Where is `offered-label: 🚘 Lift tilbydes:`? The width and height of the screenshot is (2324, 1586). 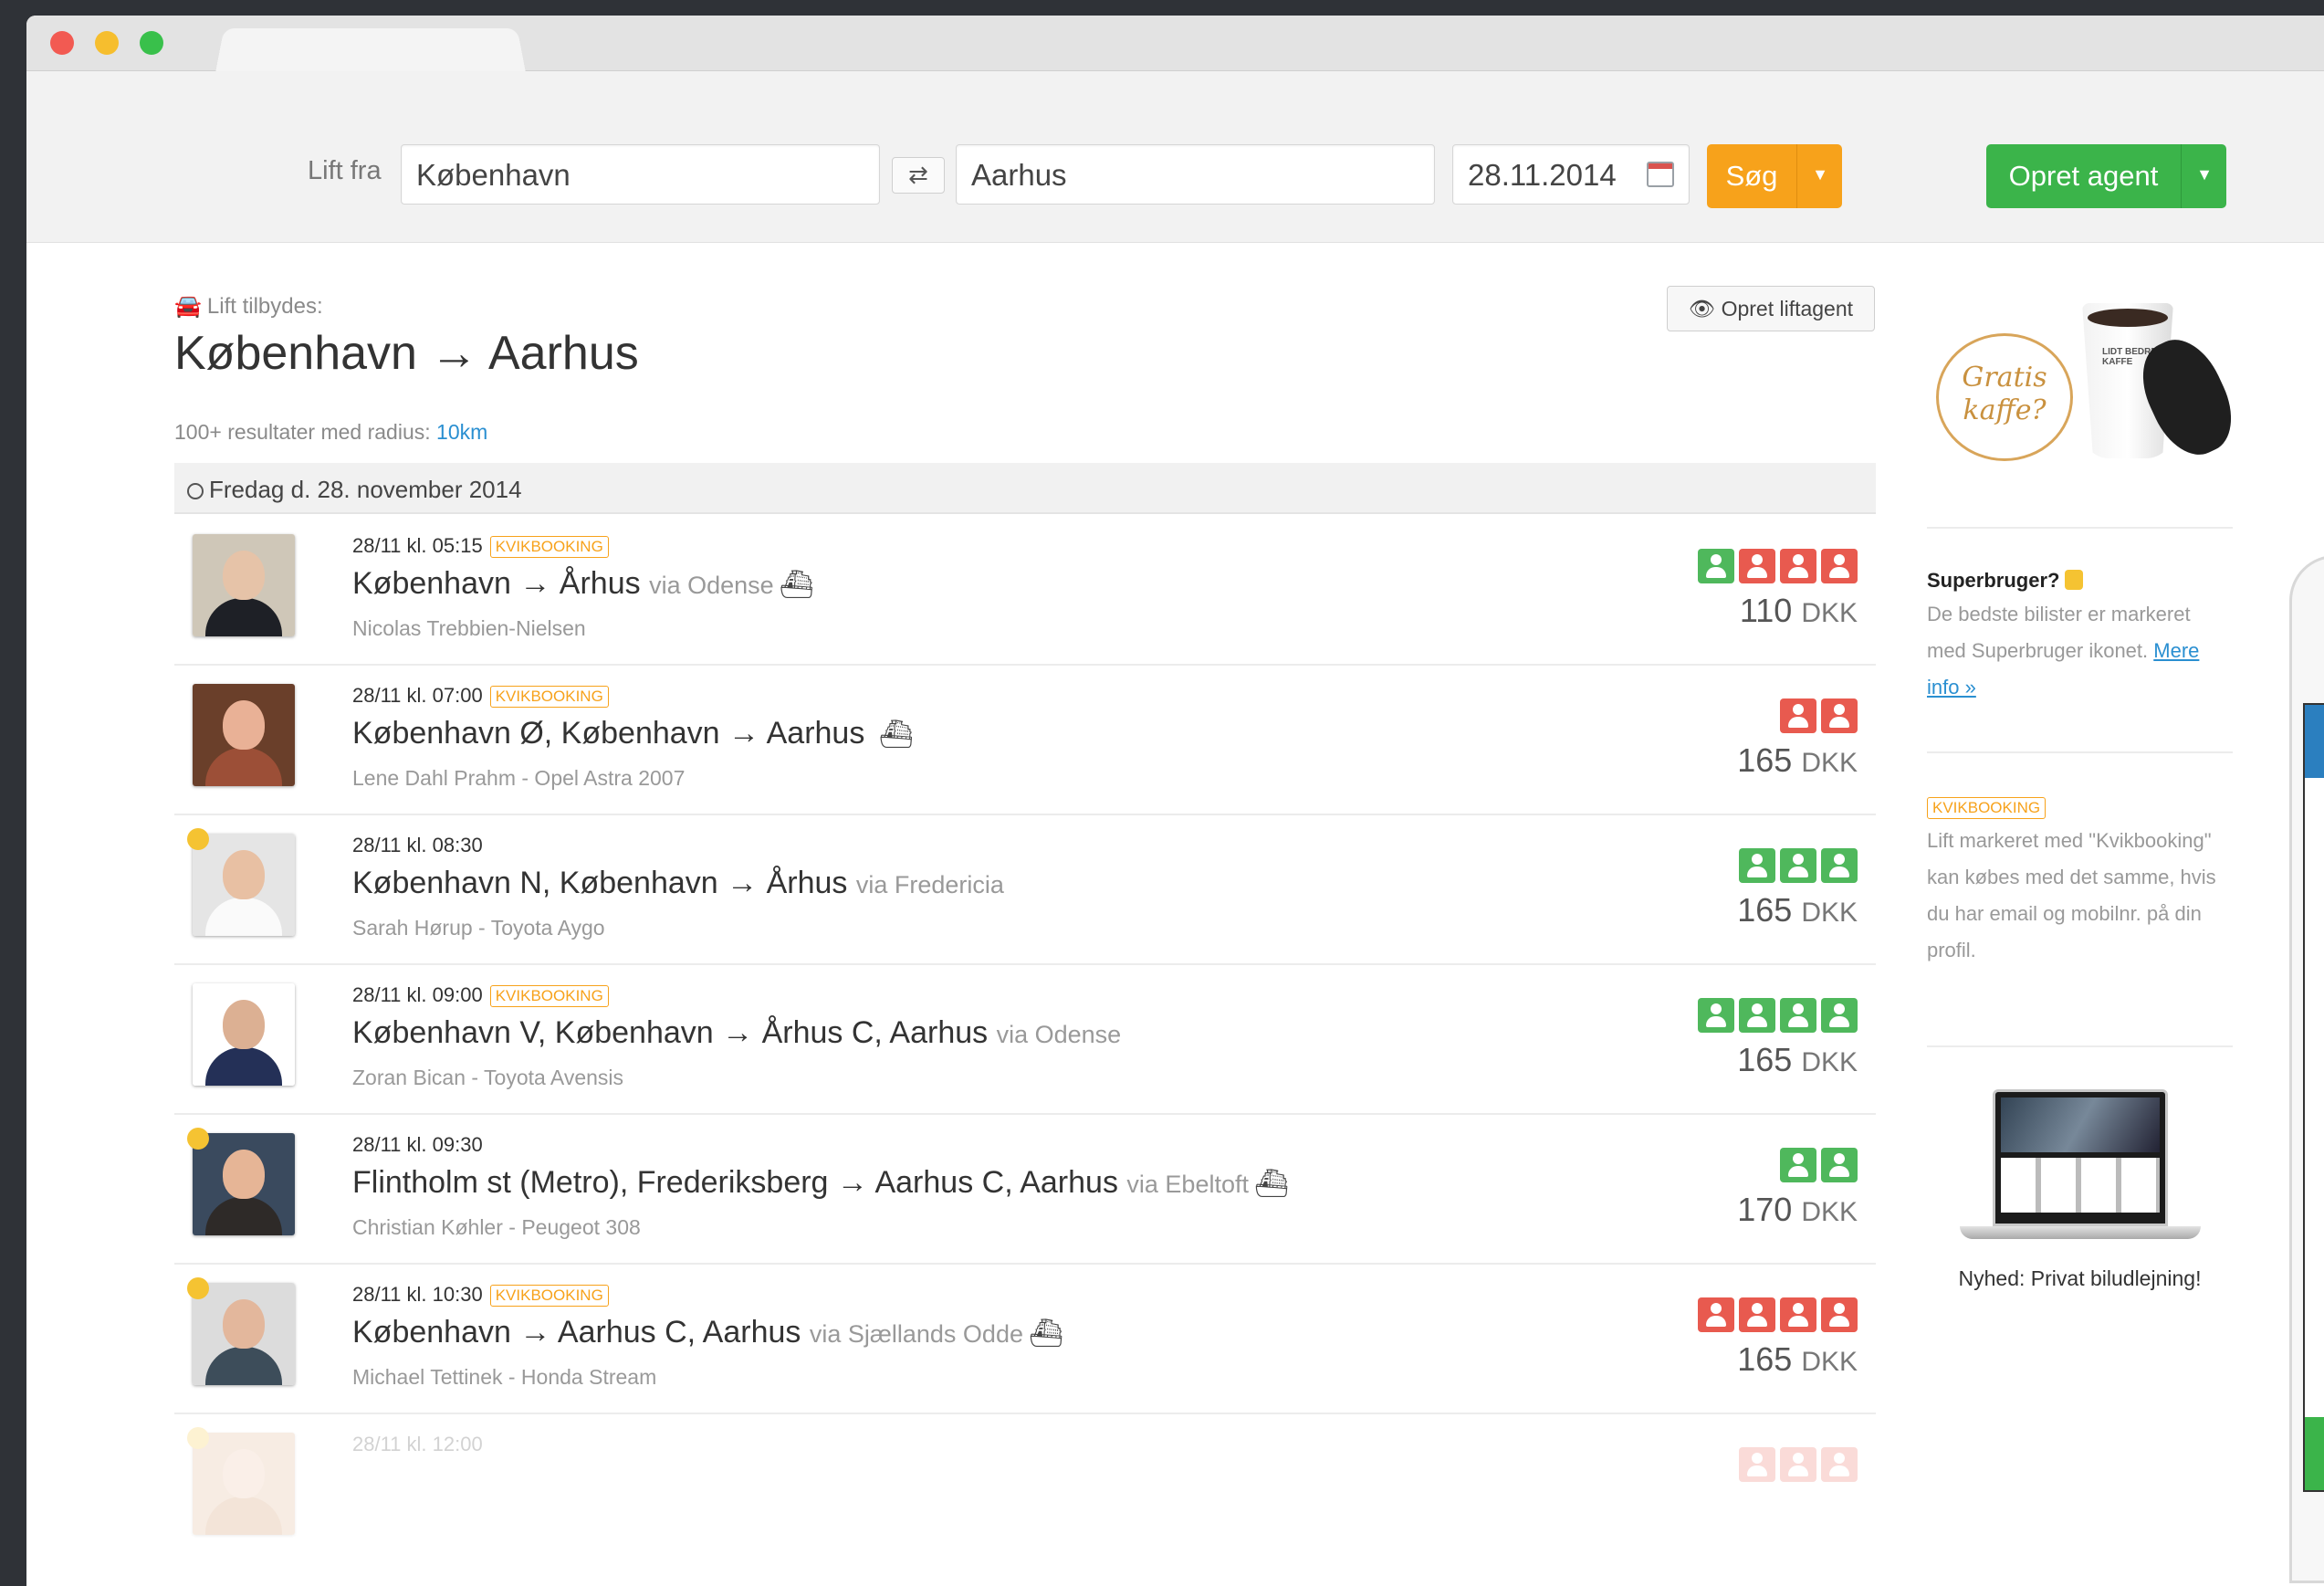
offered-label: 🚘 Lift tilbydes: is located at coordinates (248, 306).